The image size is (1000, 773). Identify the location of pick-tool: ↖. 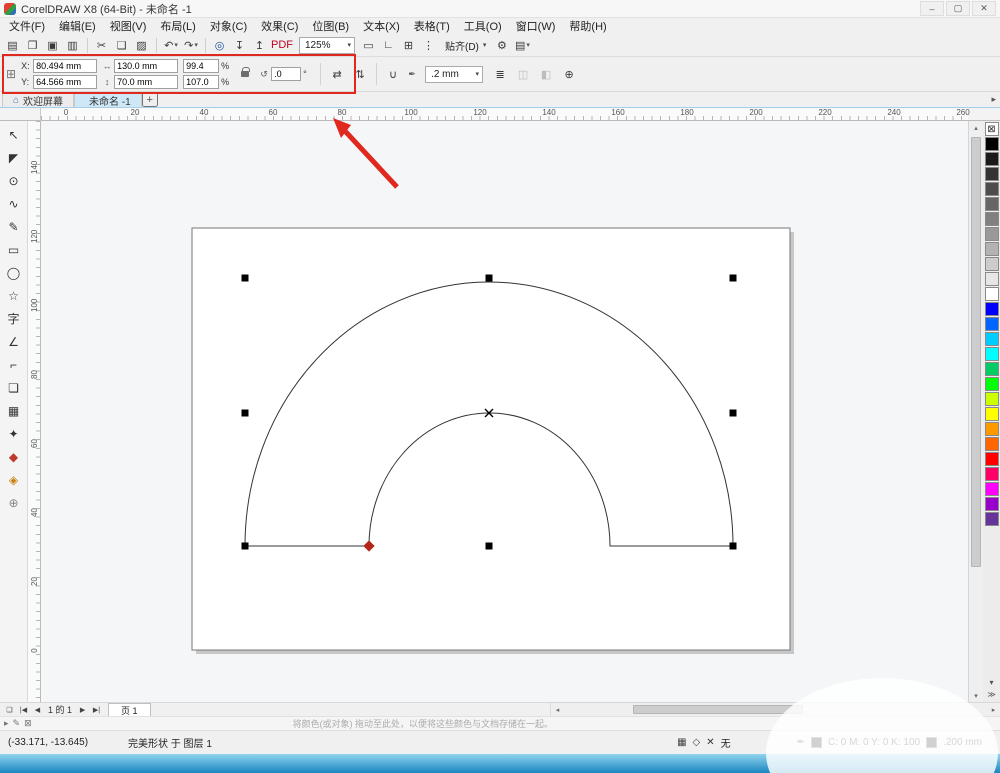
(14, 134).